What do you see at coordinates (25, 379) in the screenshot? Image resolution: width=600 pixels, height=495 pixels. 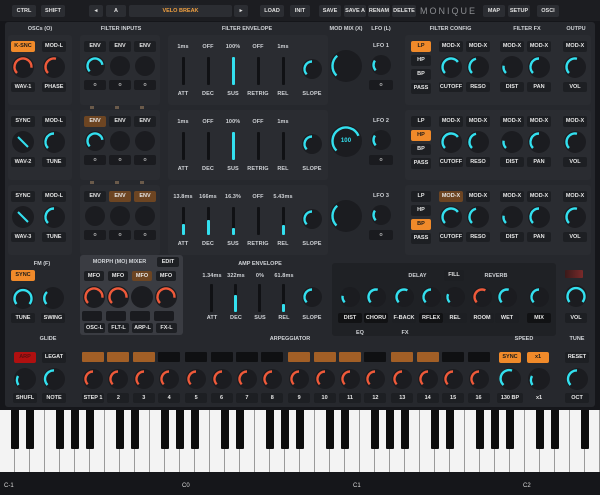 I see `shuffle-knob` at bounding box center [25, 379].